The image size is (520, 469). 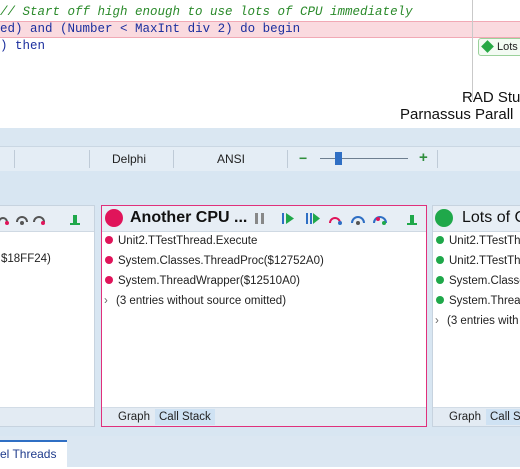 What do you see at coordinates (260, 159) in the screenshot?
I see `status-bar: Delphi ANSI − +` at bounding box center [260, 159].